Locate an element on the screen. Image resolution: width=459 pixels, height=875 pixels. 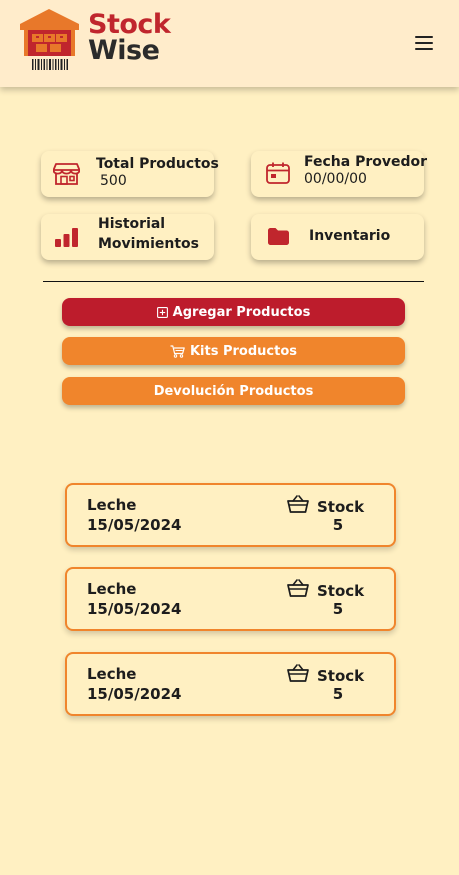
section-divider is located at coordinates (233, 281).